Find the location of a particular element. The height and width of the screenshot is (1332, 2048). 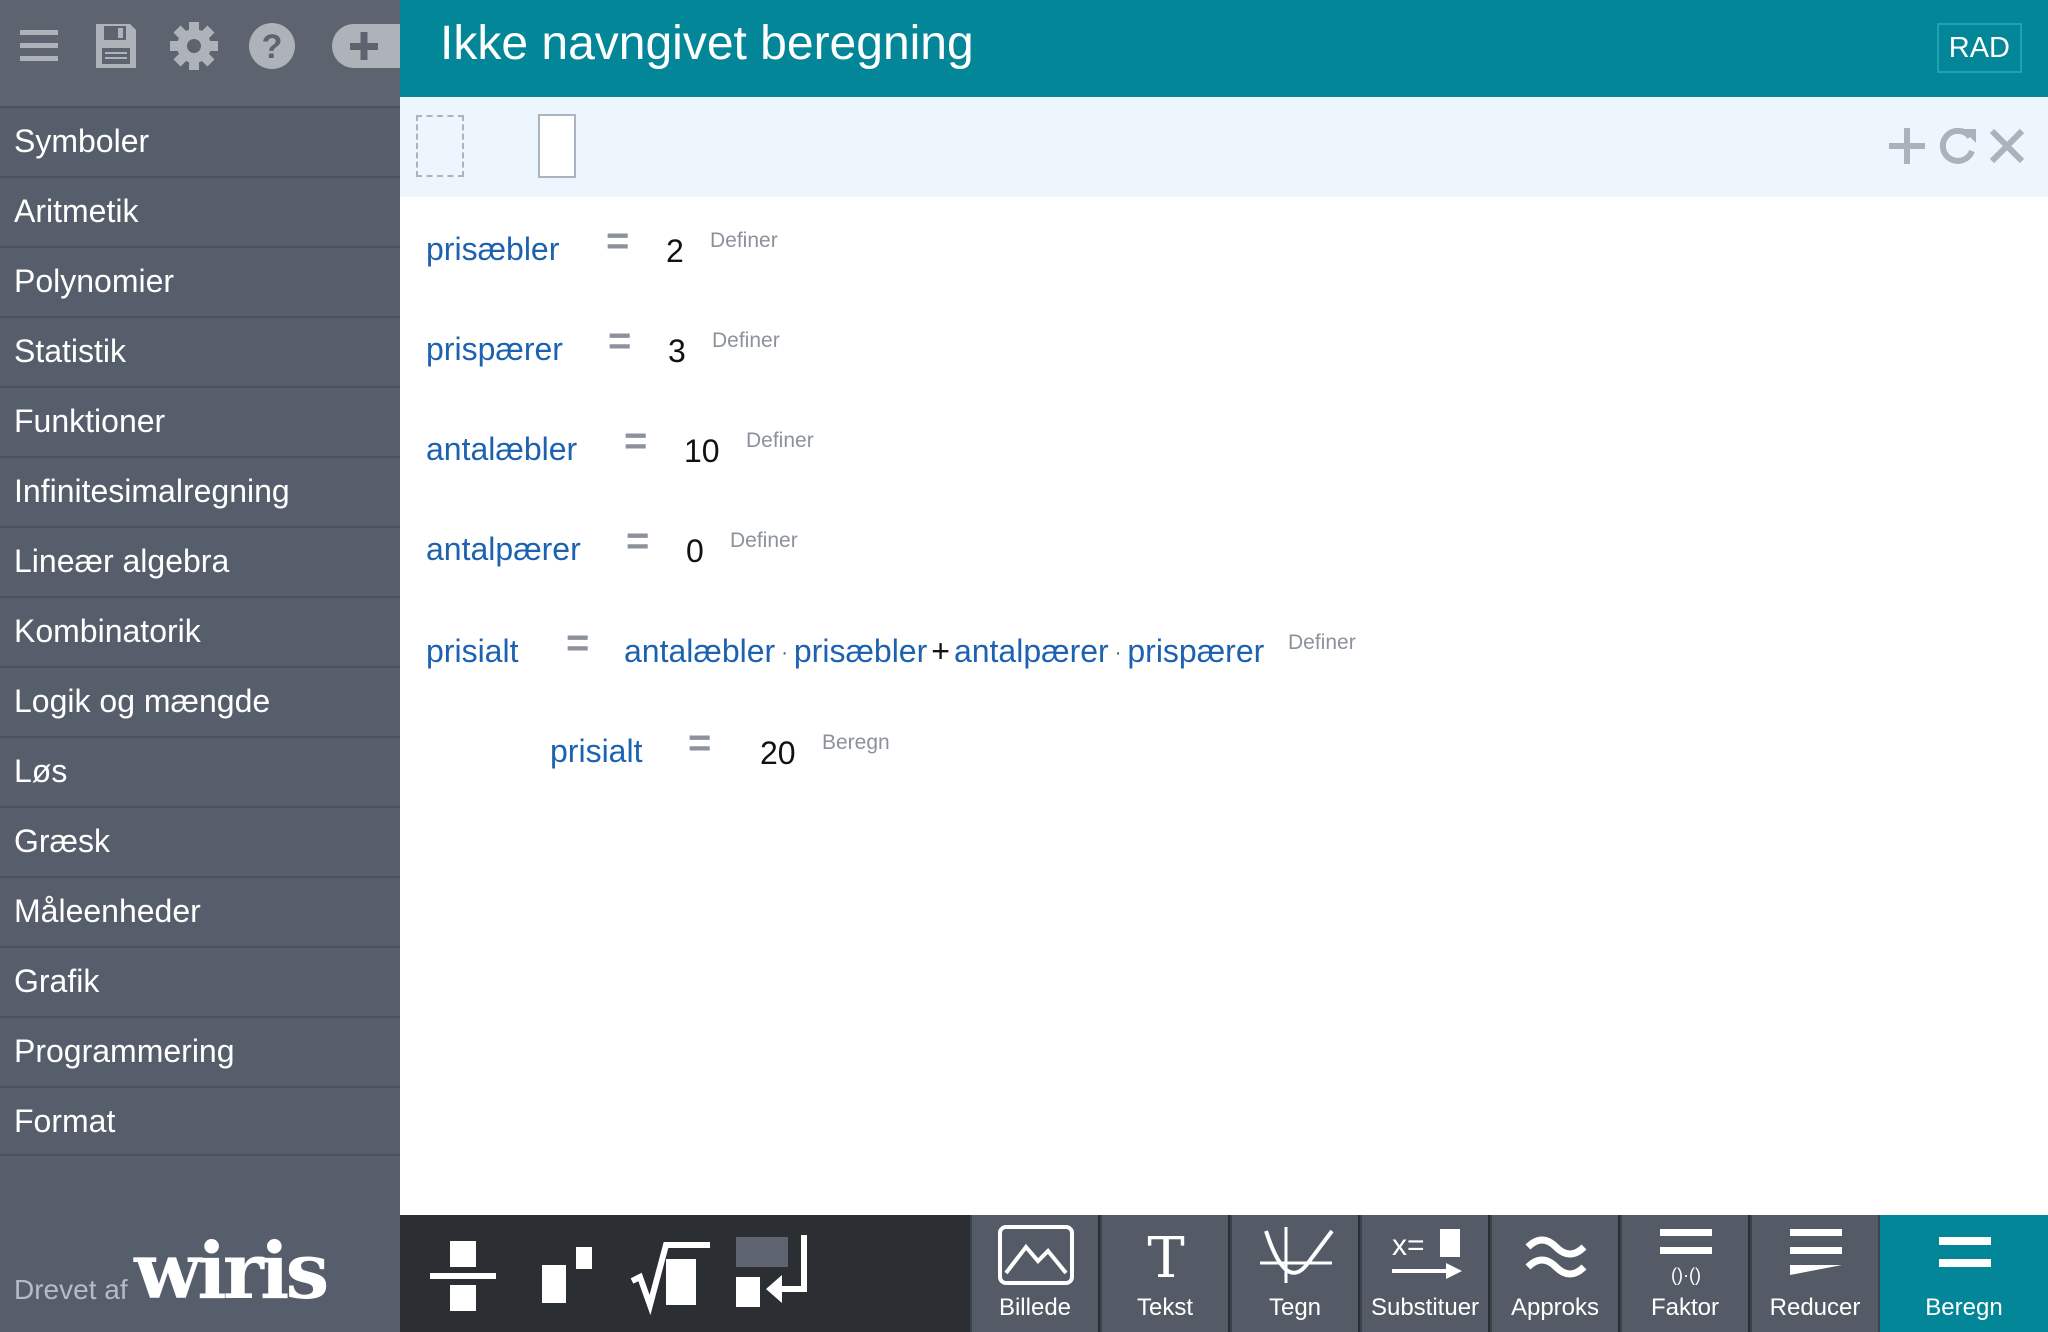

text-button-label: Tekst is located at coordinates (1164, 1307).